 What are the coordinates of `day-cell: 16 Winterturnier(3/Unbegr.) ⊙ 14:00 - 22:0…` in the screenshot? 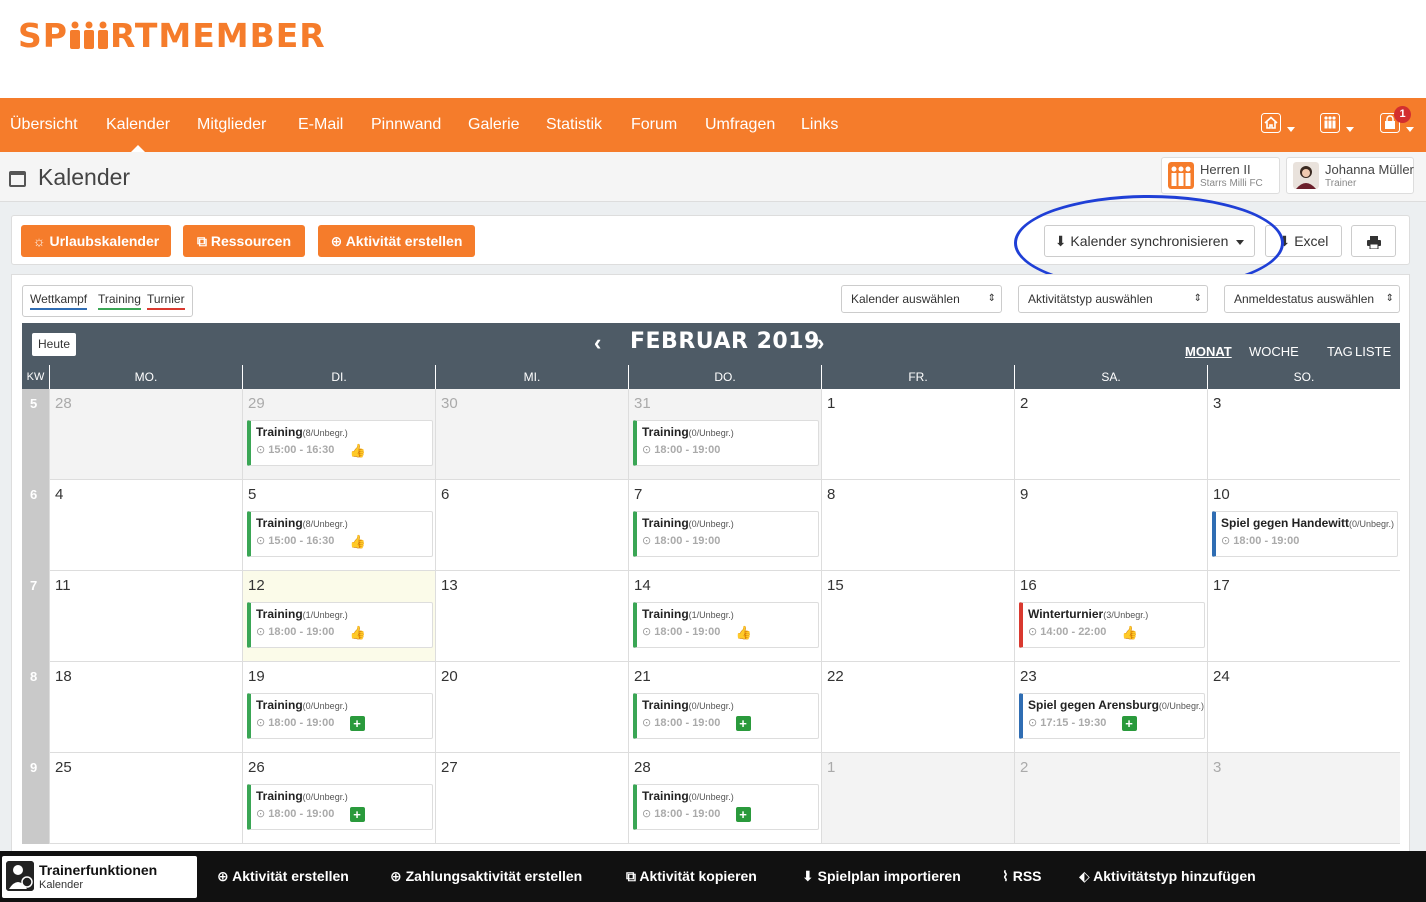 It's located at (1110, 616).